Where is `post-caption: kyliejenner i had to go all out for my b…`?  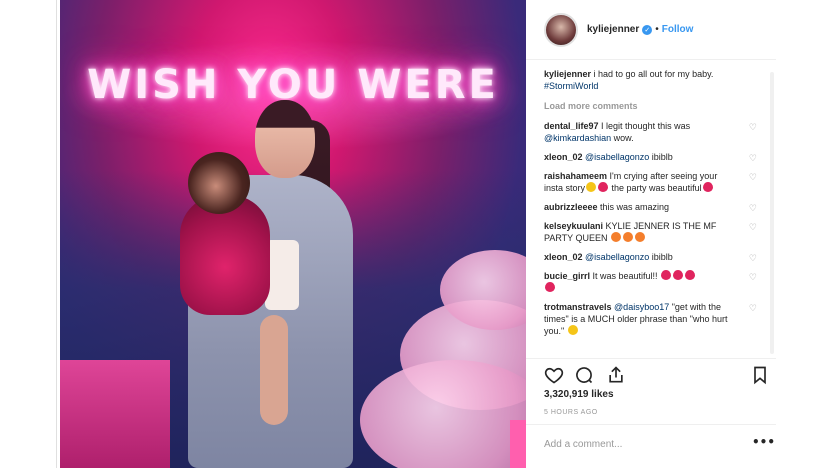 post-caption: kyliejenner i had to go all out for my b… is located at coordinates (651, 80).